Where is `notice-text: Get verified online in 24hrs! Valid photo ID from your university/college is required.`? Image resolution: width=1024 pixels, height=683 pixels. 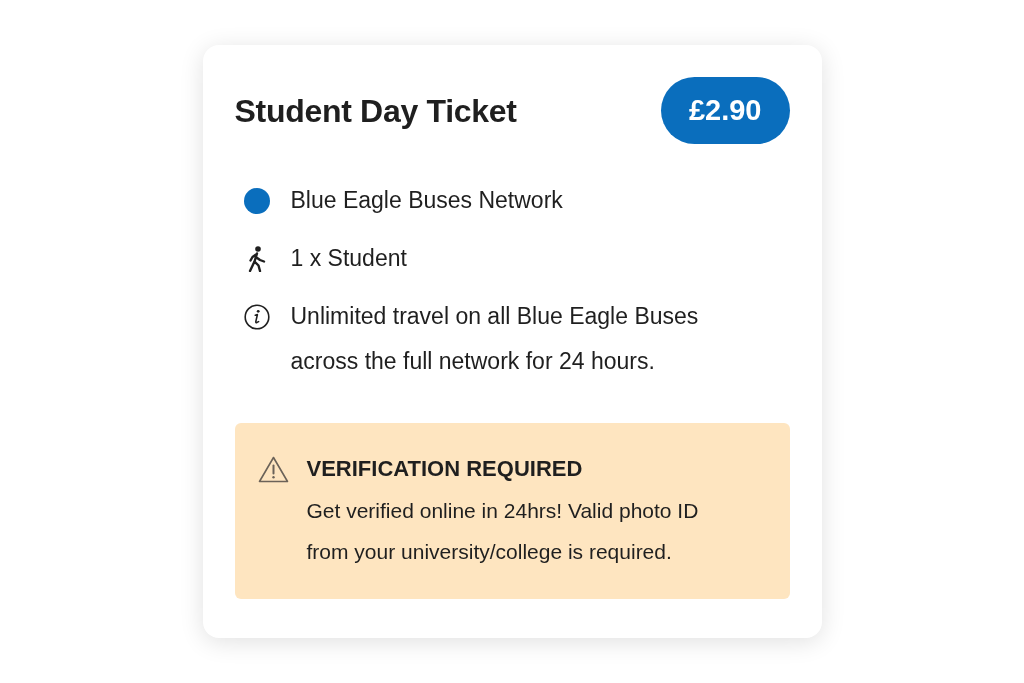 notice-text: Get verified online in 24hrs! Valid photo ID from your university/college is required. is located at coordinates (503, 531).